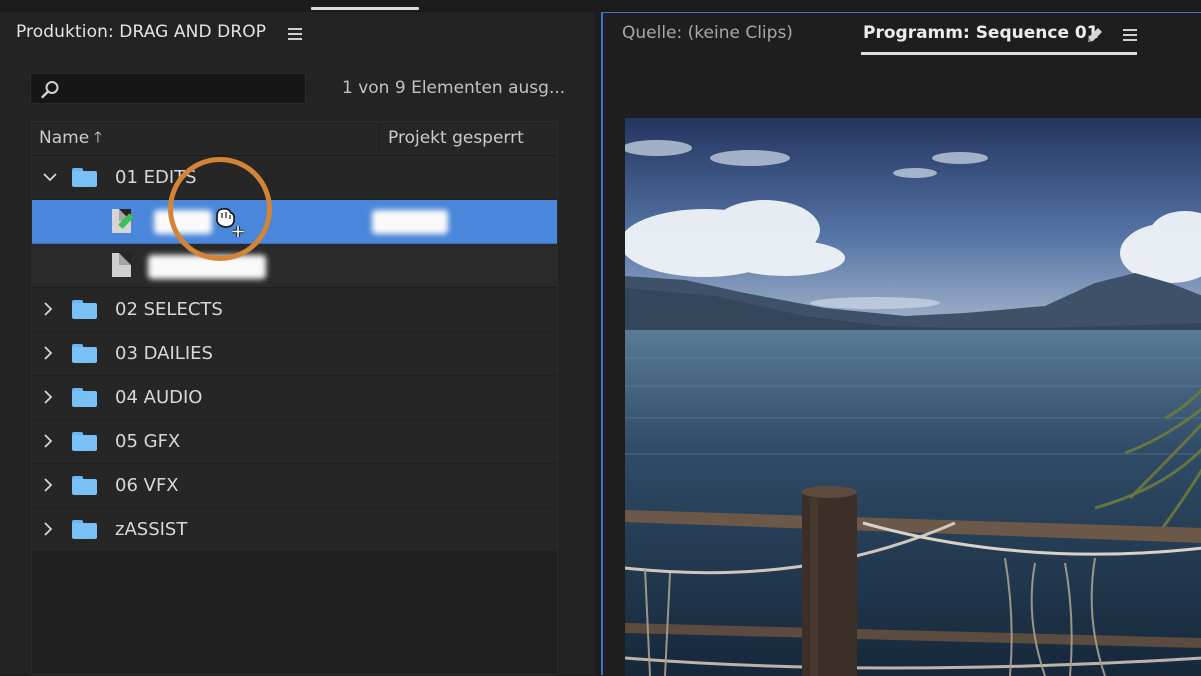 The height and width of the screenshot is (676, 1201). I want to click on bin-label: 01 EDITS, so click(156, 177).